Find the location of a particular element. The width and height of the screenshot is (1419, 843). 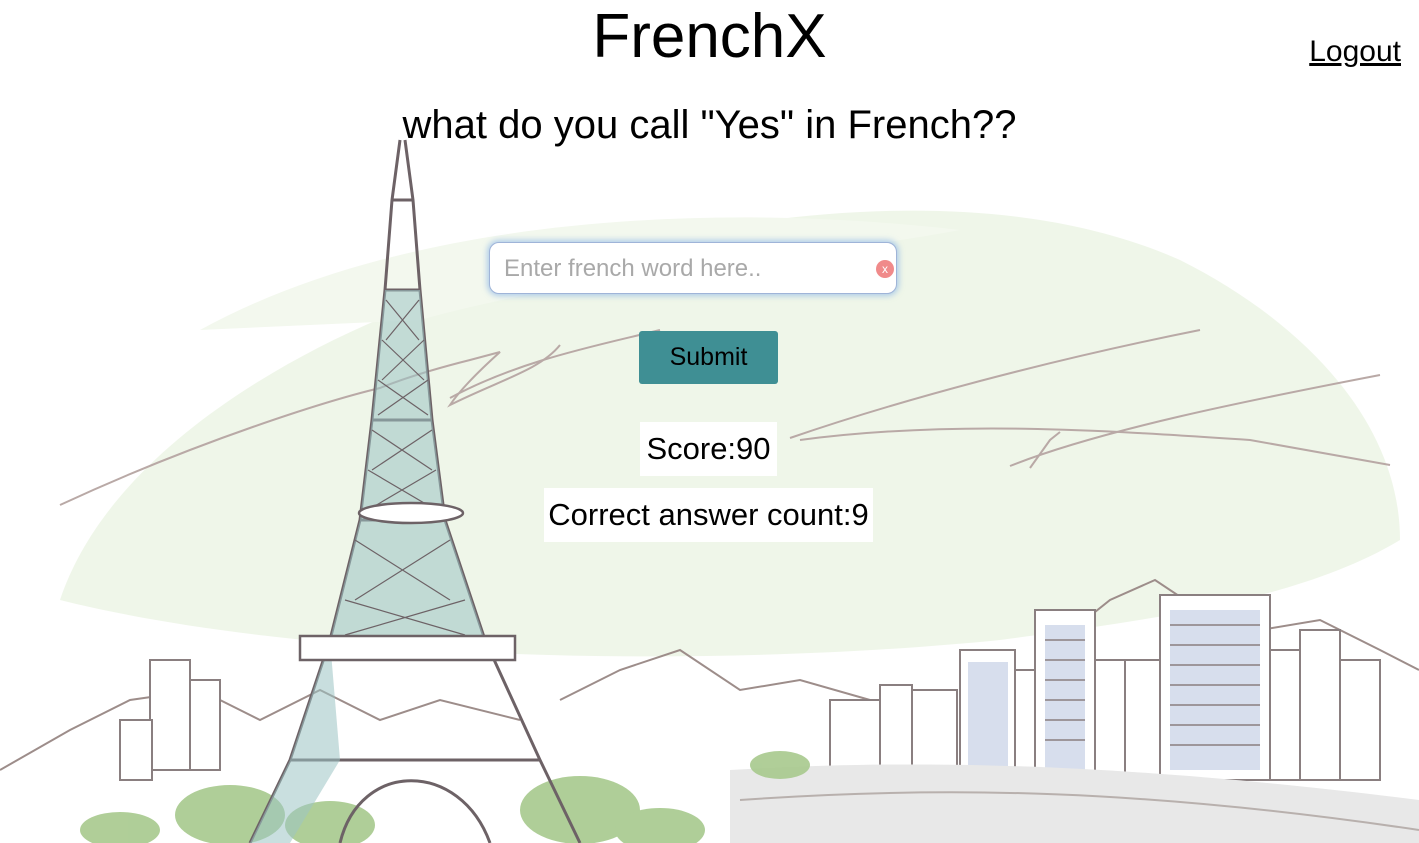

answer-input-wrapper: x is located at coordinates (693, 268).